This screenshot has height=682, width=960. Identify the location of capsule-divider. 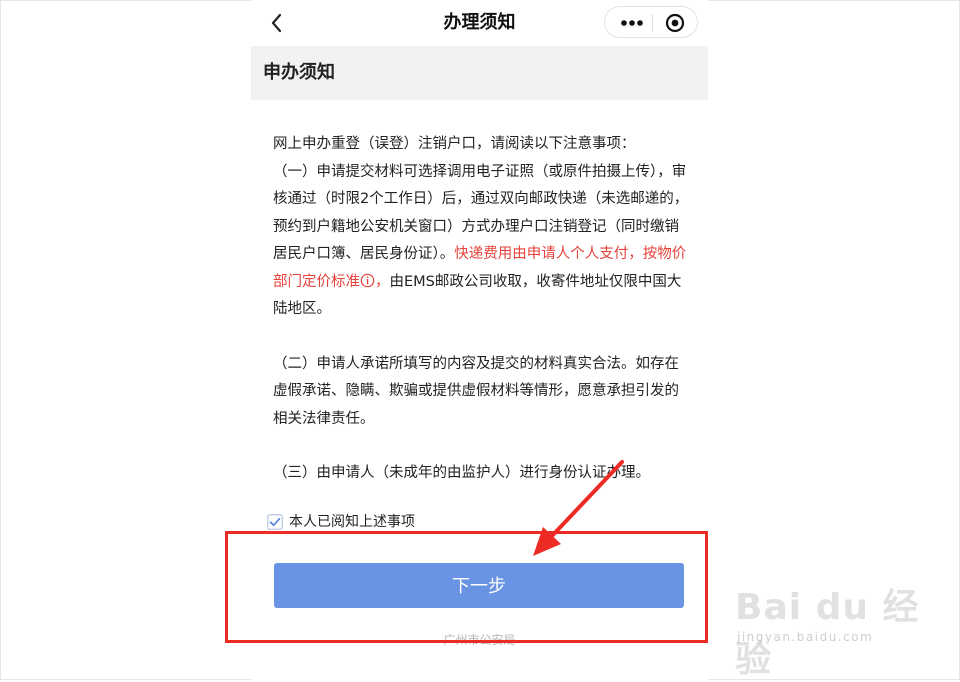
(652, 23).